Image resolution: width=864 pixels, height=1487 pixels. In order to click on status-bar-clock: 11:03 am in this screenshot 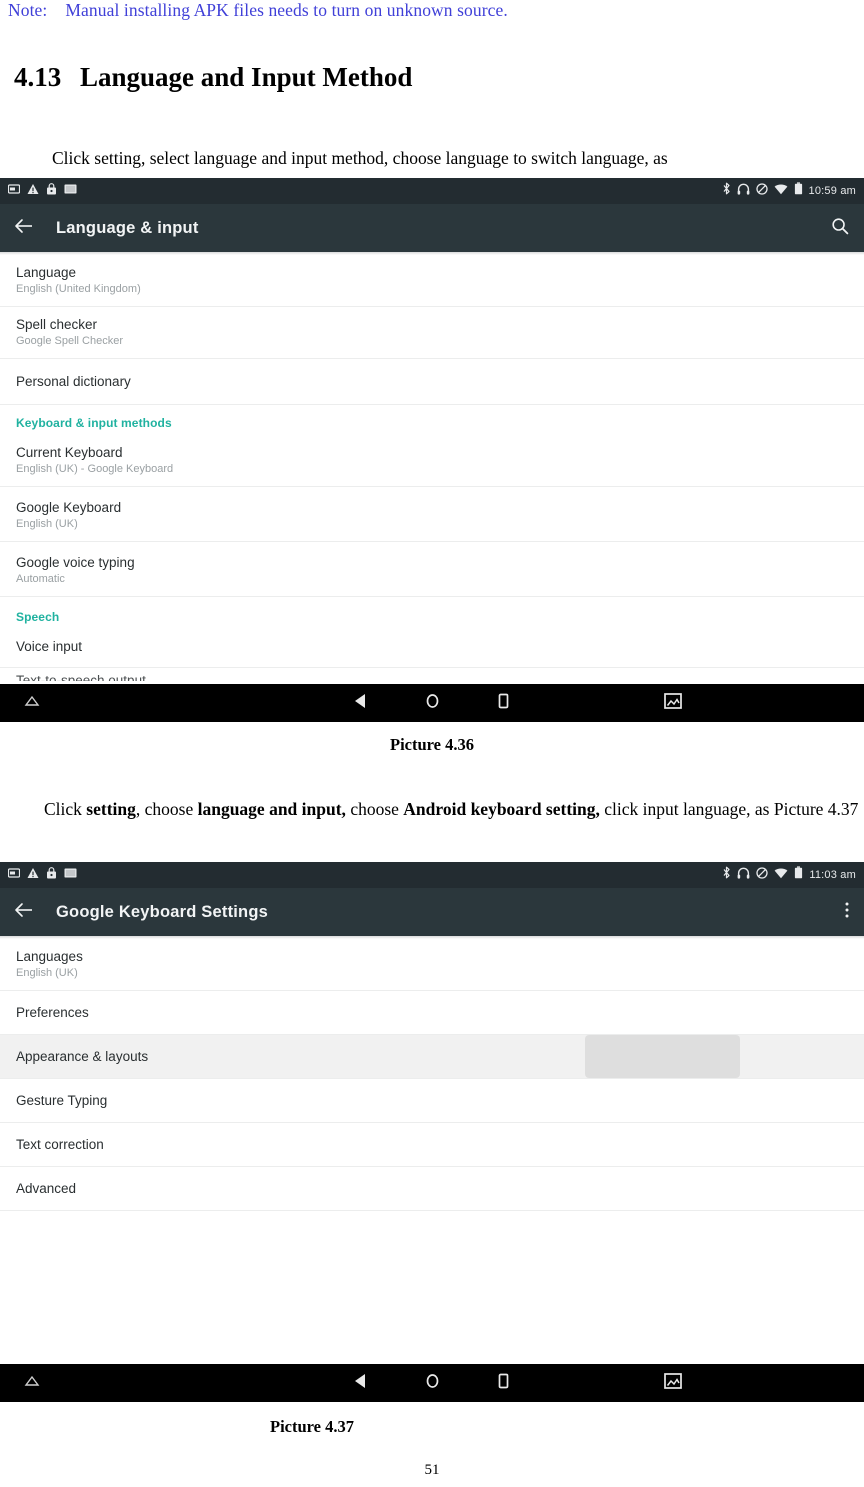, I will do `click(832, 875)`.